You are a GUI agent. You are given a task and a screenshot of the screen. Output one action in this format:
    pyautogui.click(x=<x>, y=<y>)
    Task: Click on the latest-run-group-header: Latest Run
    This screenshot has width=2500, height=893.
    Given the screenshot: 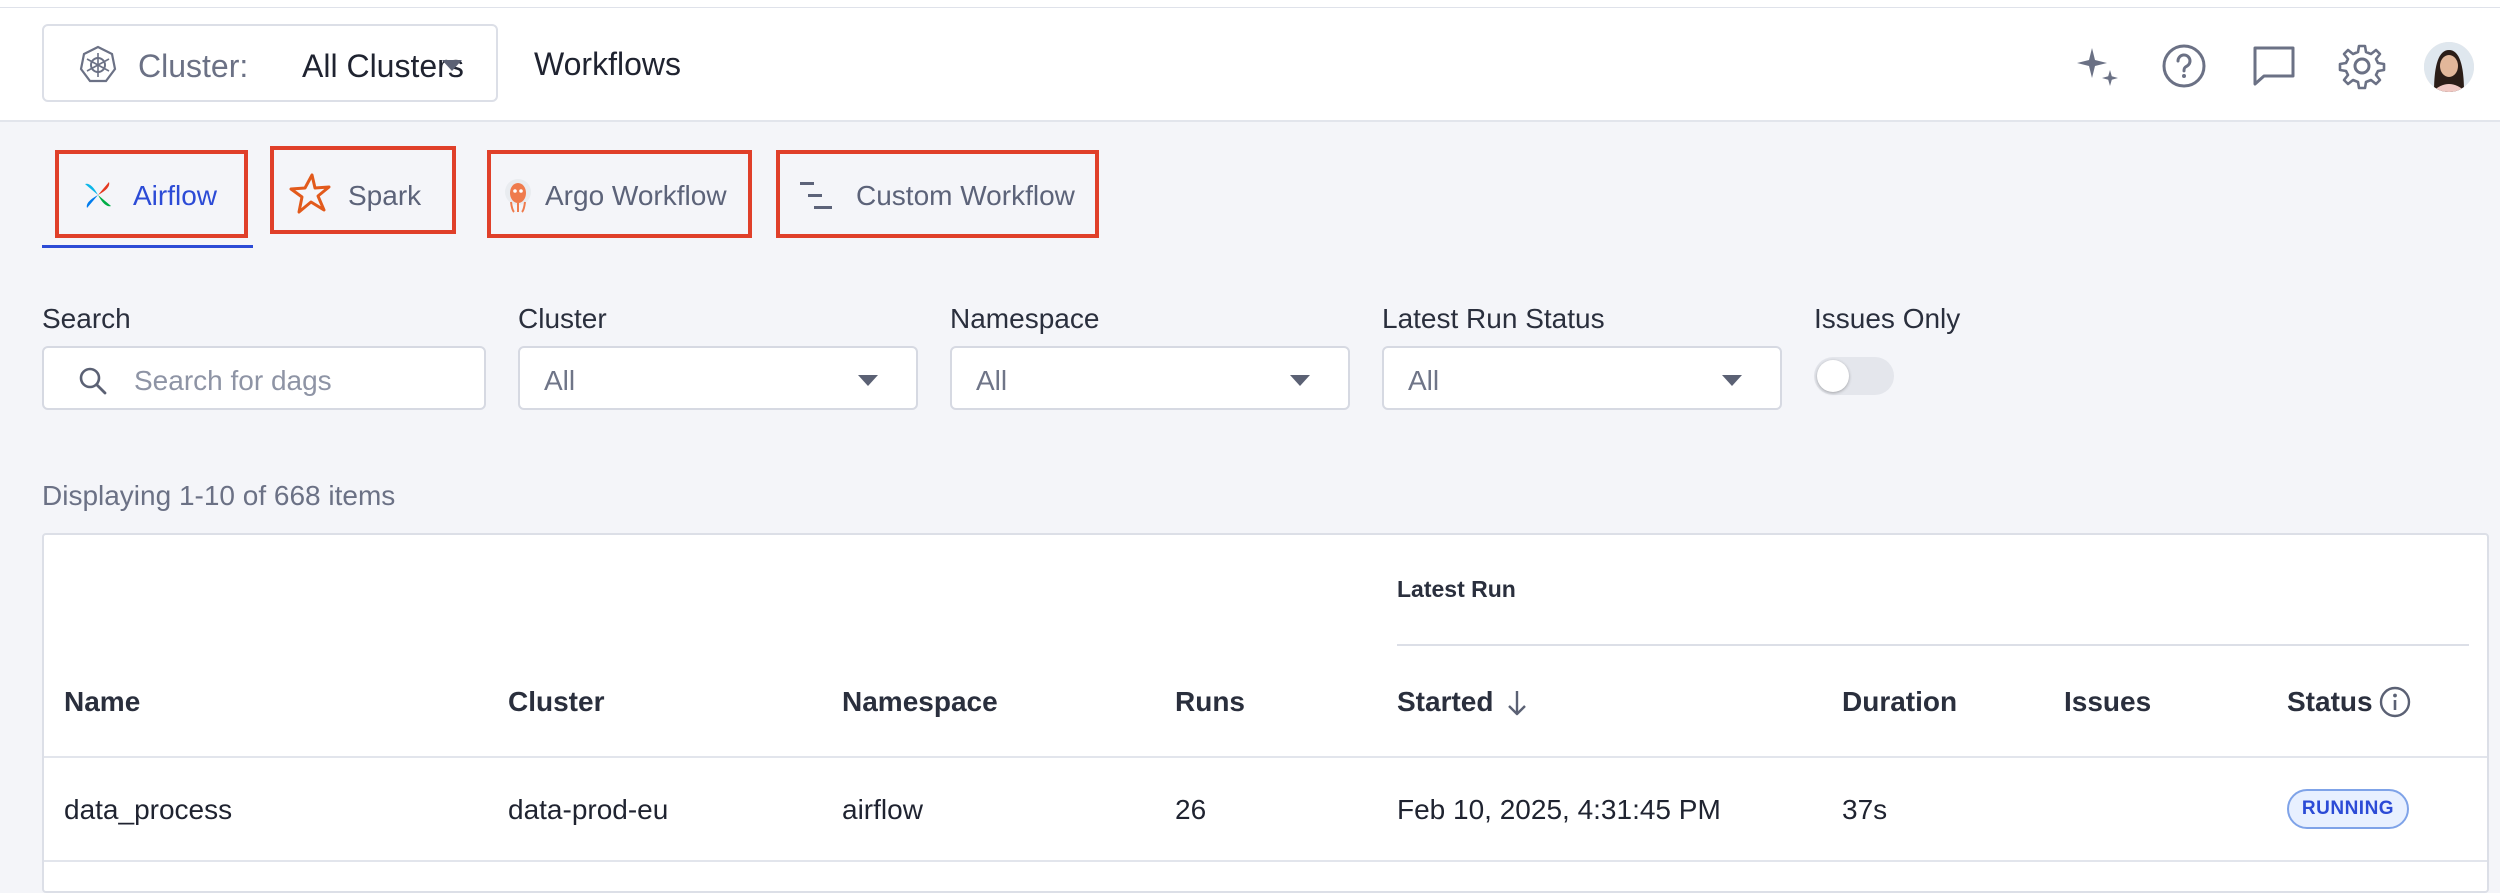 What is the action you would take?
    pyautogui.click(x=1456, y=589)
    